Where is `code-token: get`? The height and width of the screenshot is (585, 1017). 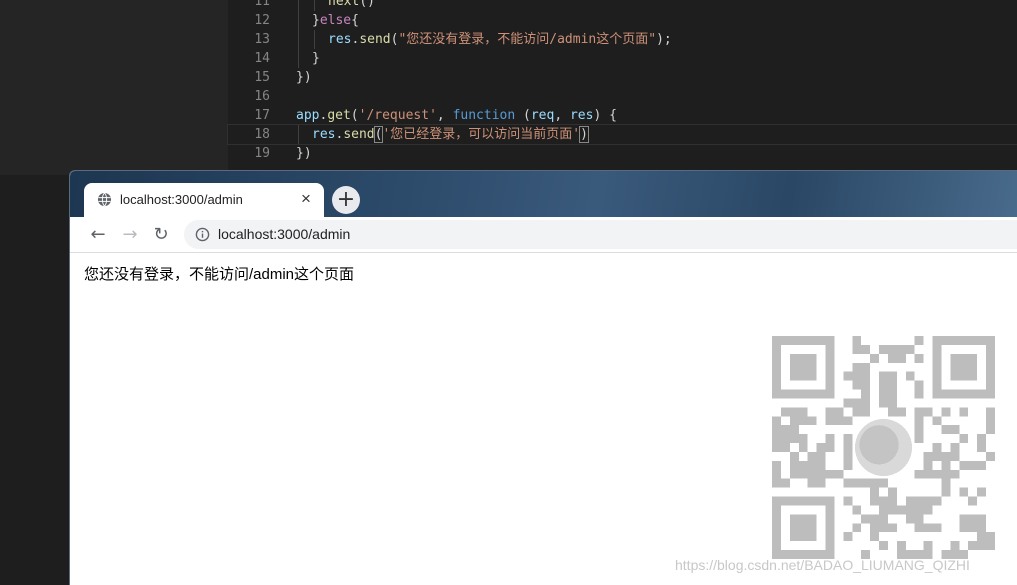
code-token: get is located at coordinates (339, 115).